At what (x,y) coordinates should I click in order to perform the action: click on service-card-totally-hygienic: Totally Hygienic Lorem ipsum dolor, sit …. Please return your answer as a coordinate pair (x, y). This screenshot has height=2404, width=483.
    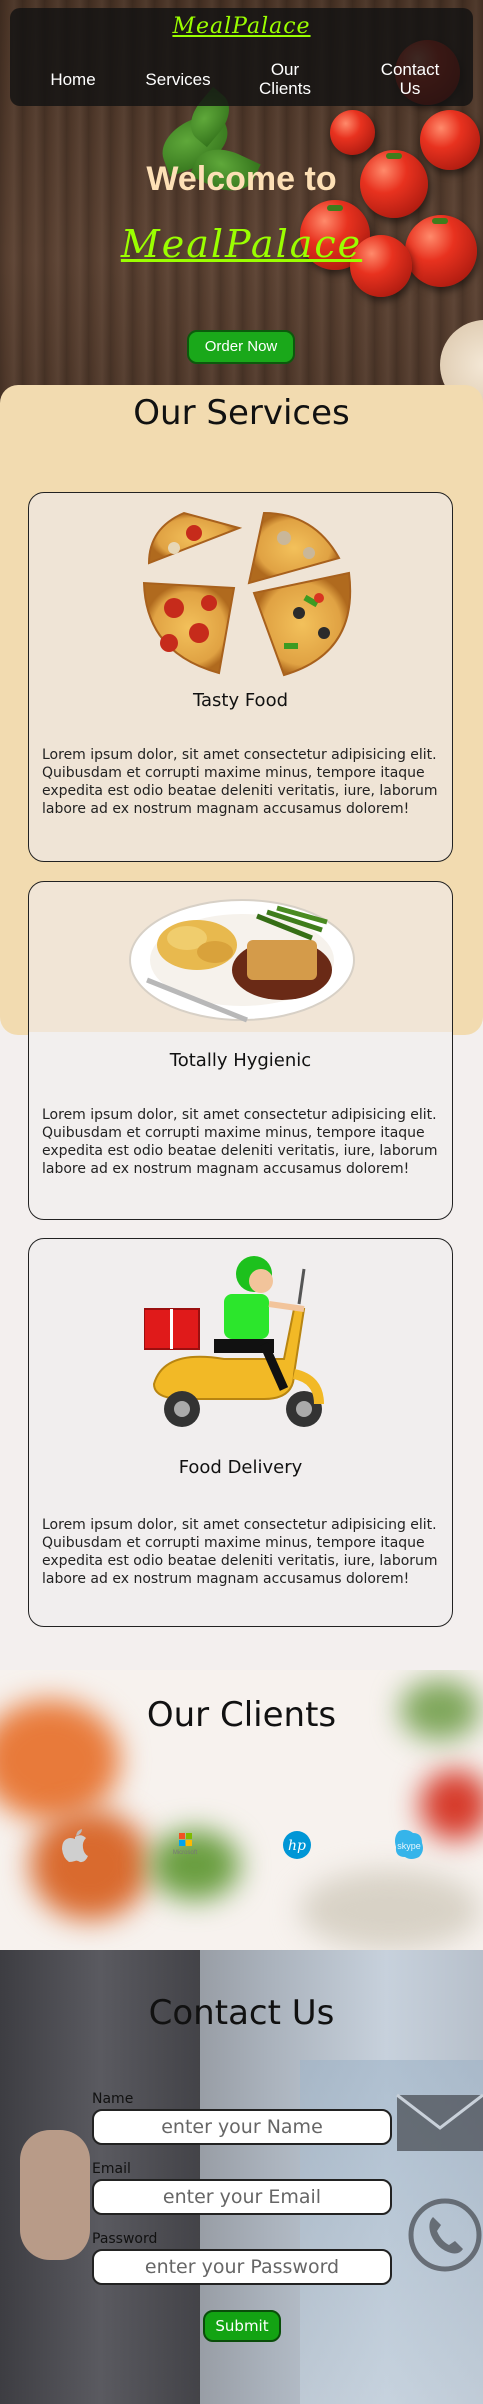
    Looking at the image, I should click on (240, 1050).